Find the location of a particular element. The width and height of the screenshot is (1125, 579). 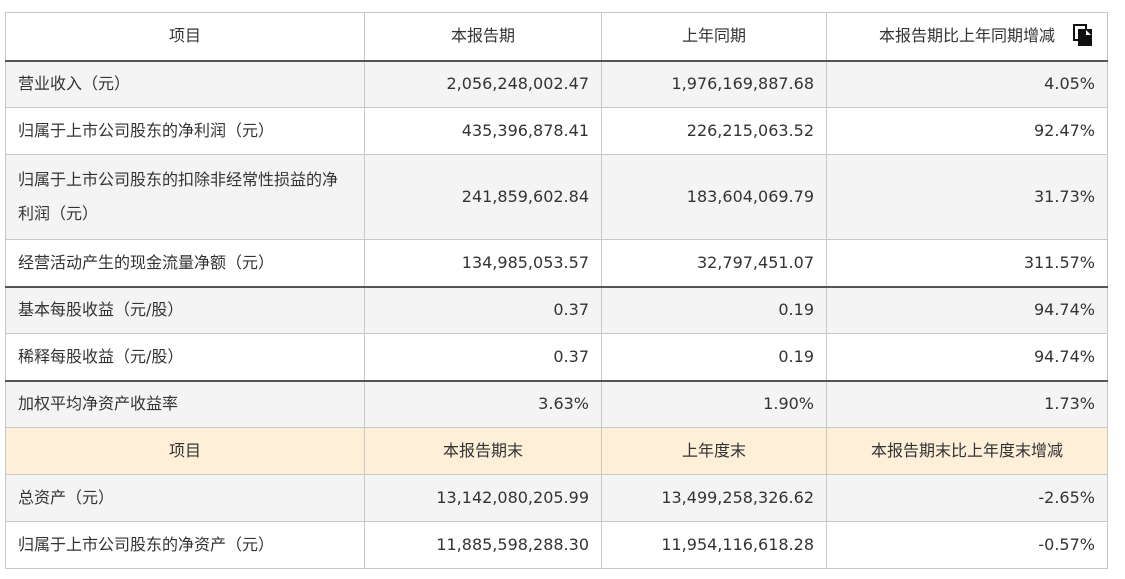

row-prior: 32,797,451.07 is located at coordinates (714, 263).